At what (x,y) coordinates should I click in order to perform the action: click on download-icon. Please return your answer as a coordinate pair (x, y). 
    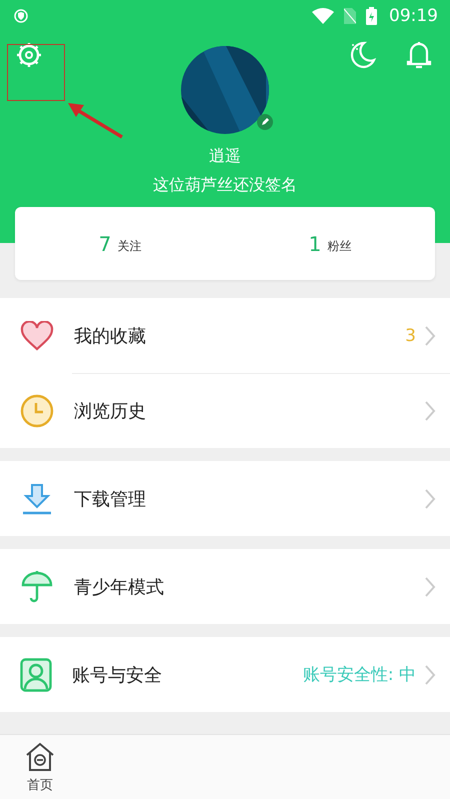
    Looking at the image, I should click on (37, 498).